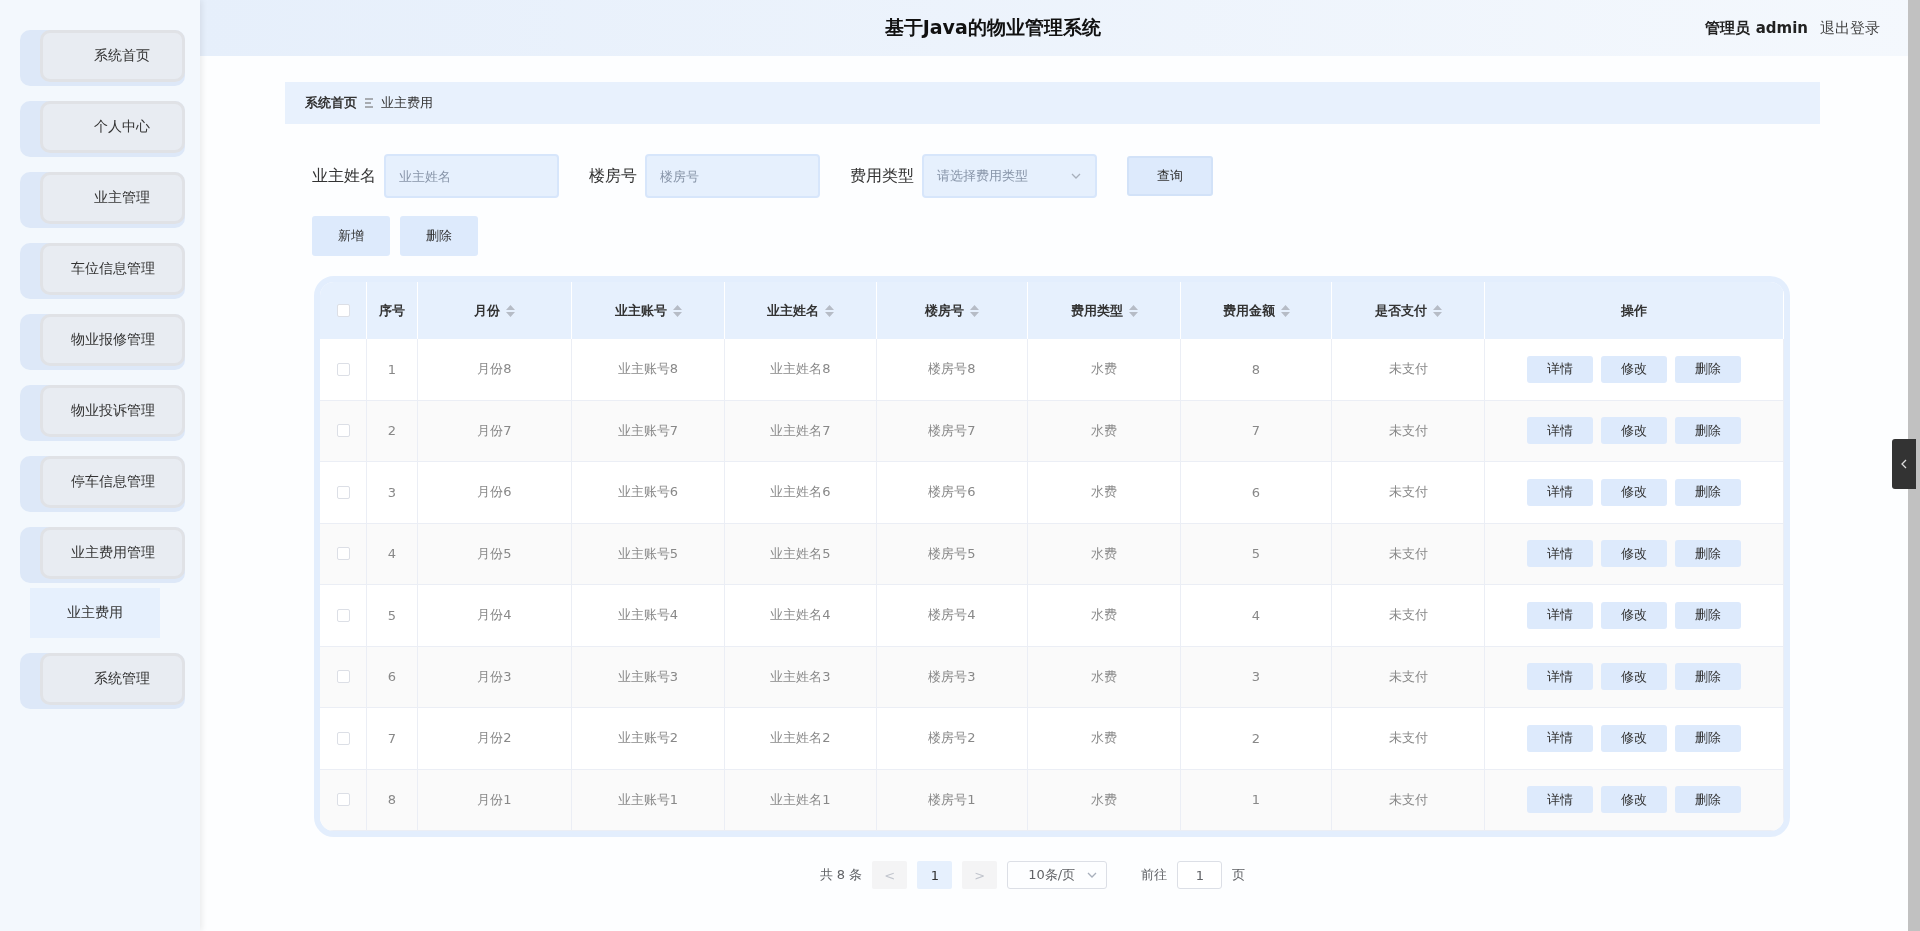 Image resolution: width=1920 pixels, height=931 pixels. I want to click on table-cell: 业主账号3, so click(648, 676).